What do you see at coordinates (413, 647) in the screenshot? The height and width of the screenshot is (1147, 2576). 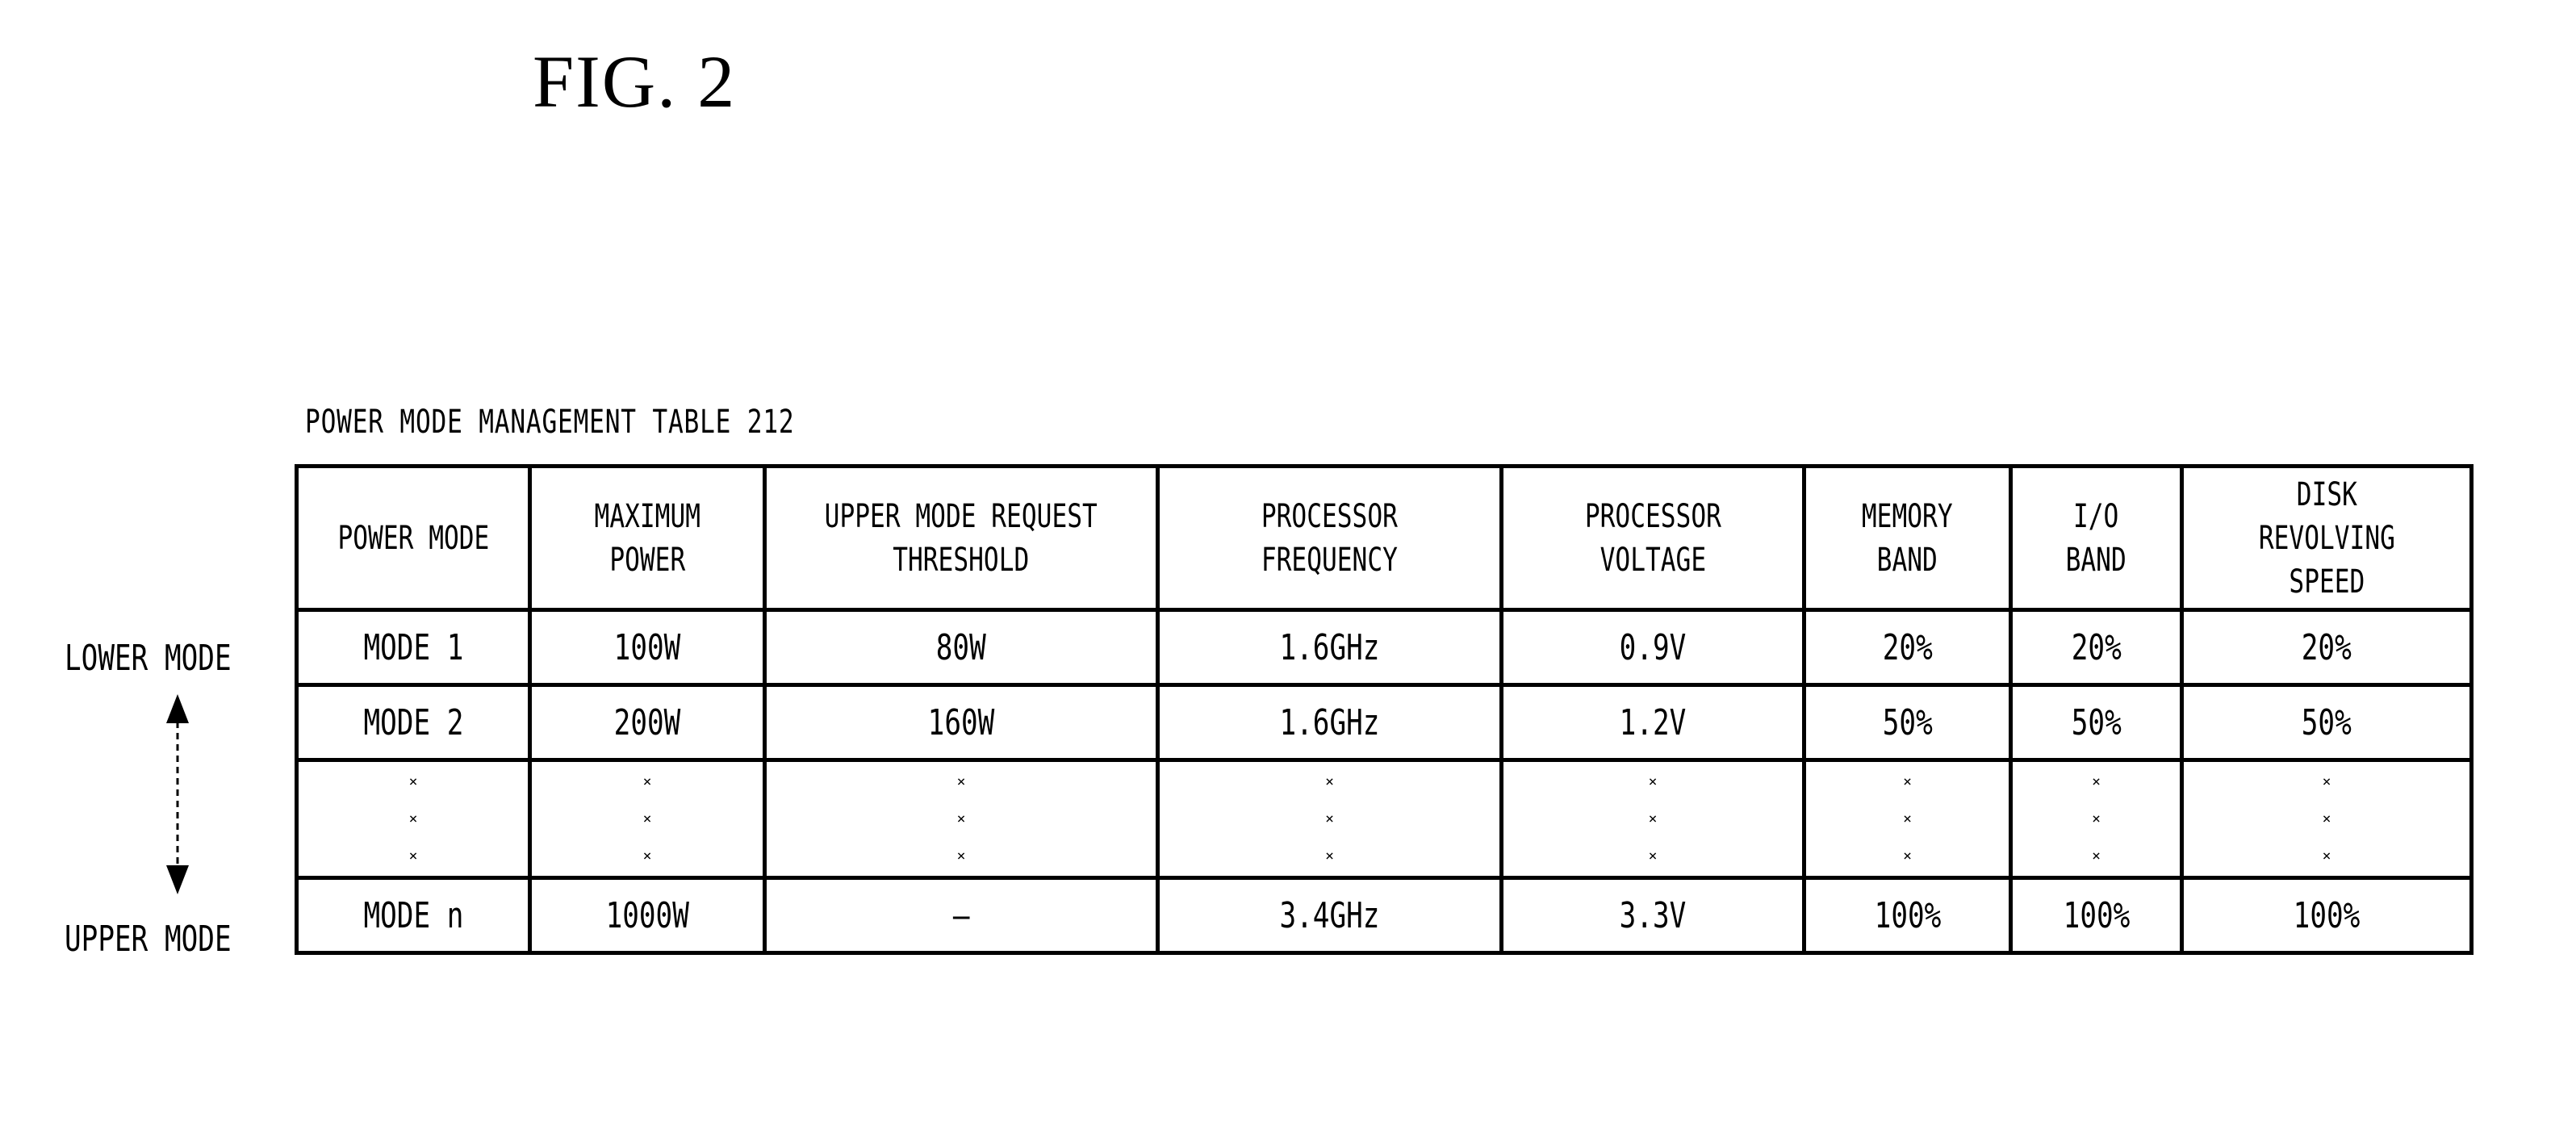 I see `cell-power-mode: MODE 1` at bounding box center [413, 647].